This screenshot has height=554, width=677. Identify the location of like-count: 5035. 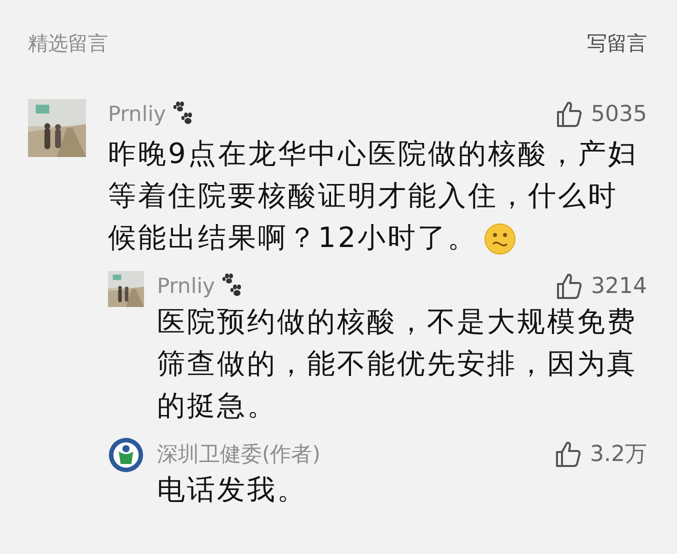
(619, 114).